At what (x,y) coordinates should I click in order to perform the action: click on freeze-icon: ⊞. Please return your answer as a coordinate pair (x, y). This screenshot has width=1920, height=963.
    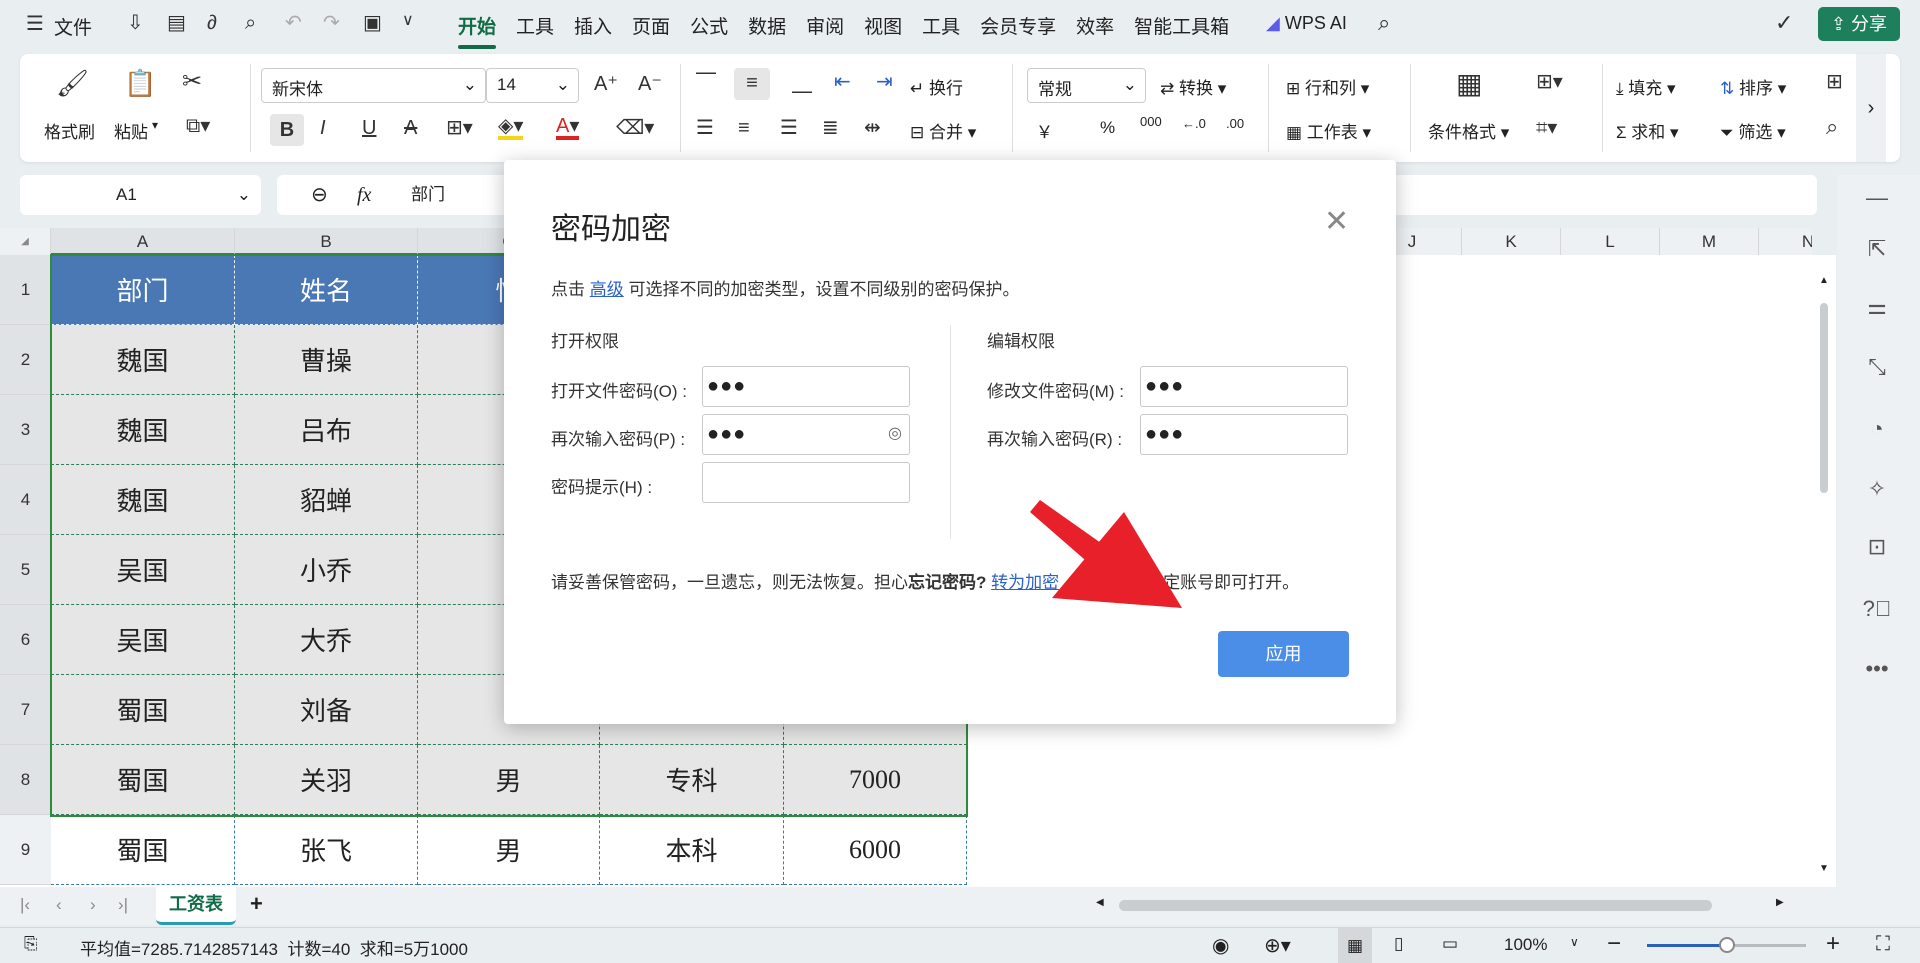
    Looking at the image, I should click on (1834, 82).